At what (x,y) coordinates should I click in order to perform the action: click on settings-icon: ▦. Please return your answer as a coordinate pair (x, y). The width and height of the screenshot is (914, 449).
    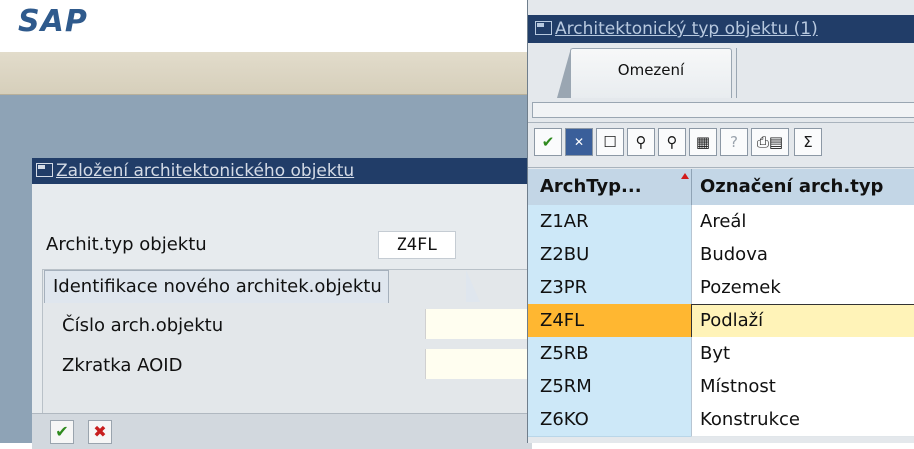
    Looking at the image, I should click on (703, 142).